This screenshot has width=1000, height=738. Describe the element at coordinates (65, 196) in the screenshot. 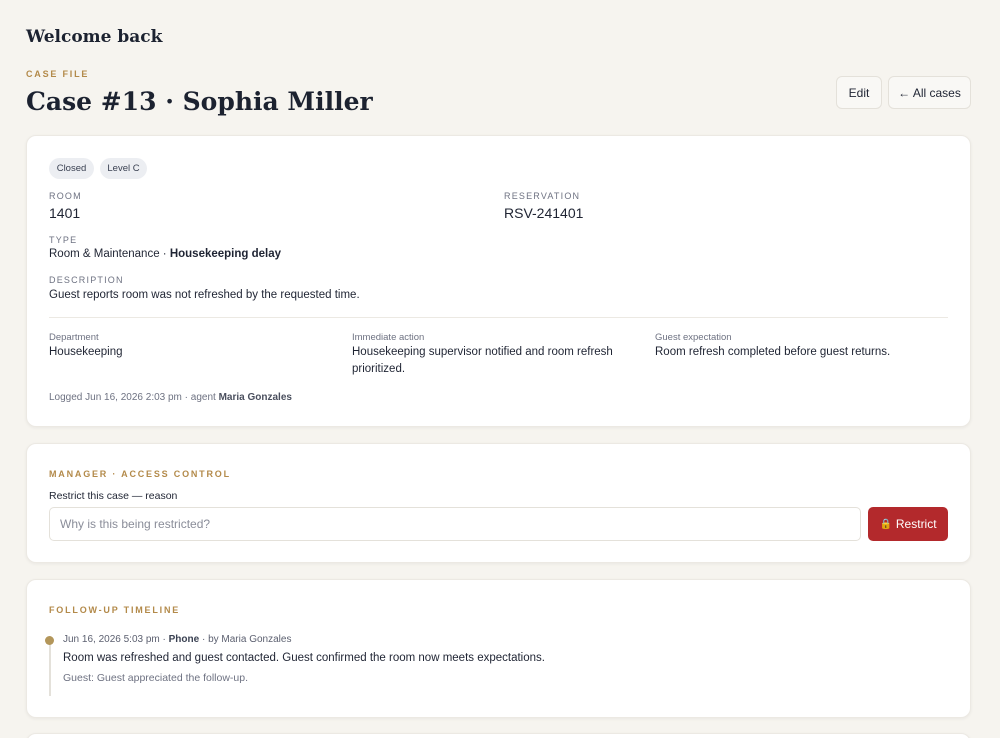

I see `room-label: ROOM` at that location.